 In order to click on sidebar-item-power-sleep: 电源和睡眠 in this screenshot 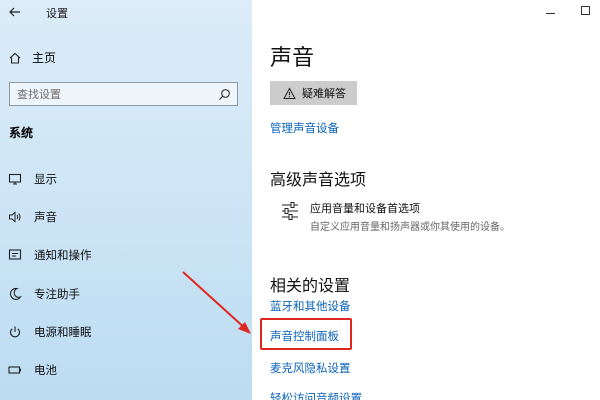, I will do `click(50, 332)`.